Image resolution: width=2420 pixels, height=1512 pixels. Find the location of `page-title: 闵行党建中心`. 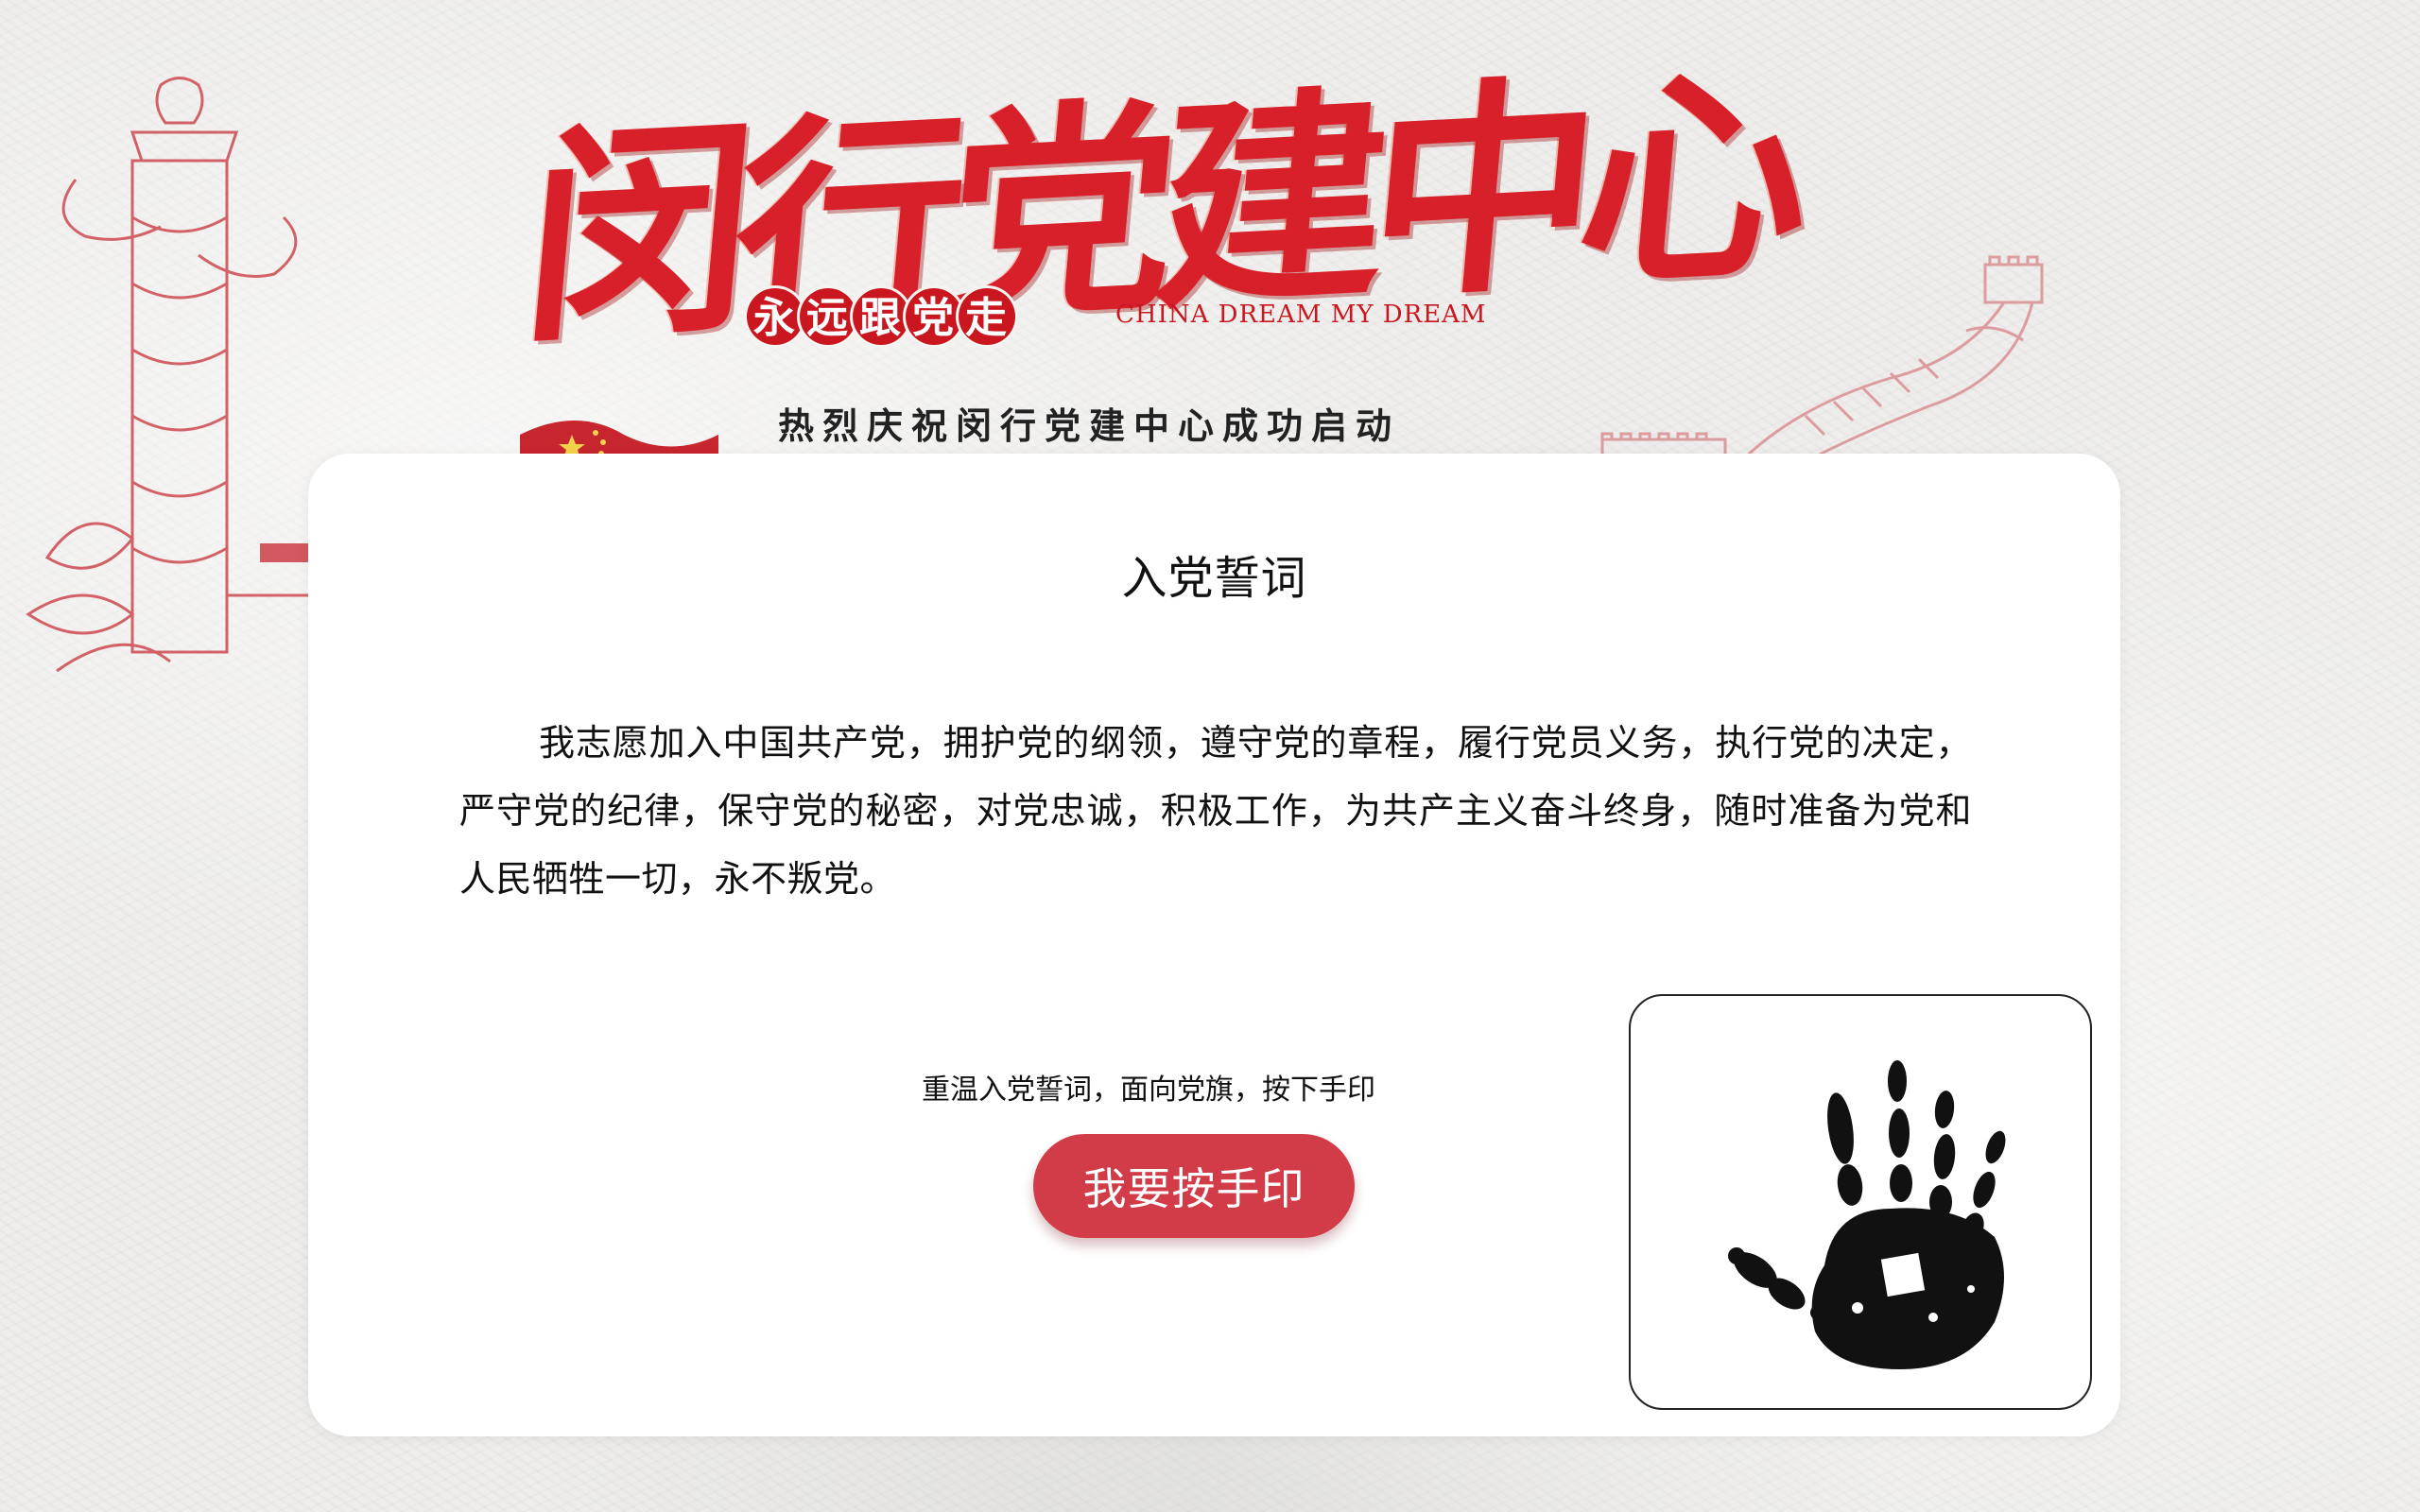

page-title: 闵行党建中心 is located at coordinates (1159, 208).